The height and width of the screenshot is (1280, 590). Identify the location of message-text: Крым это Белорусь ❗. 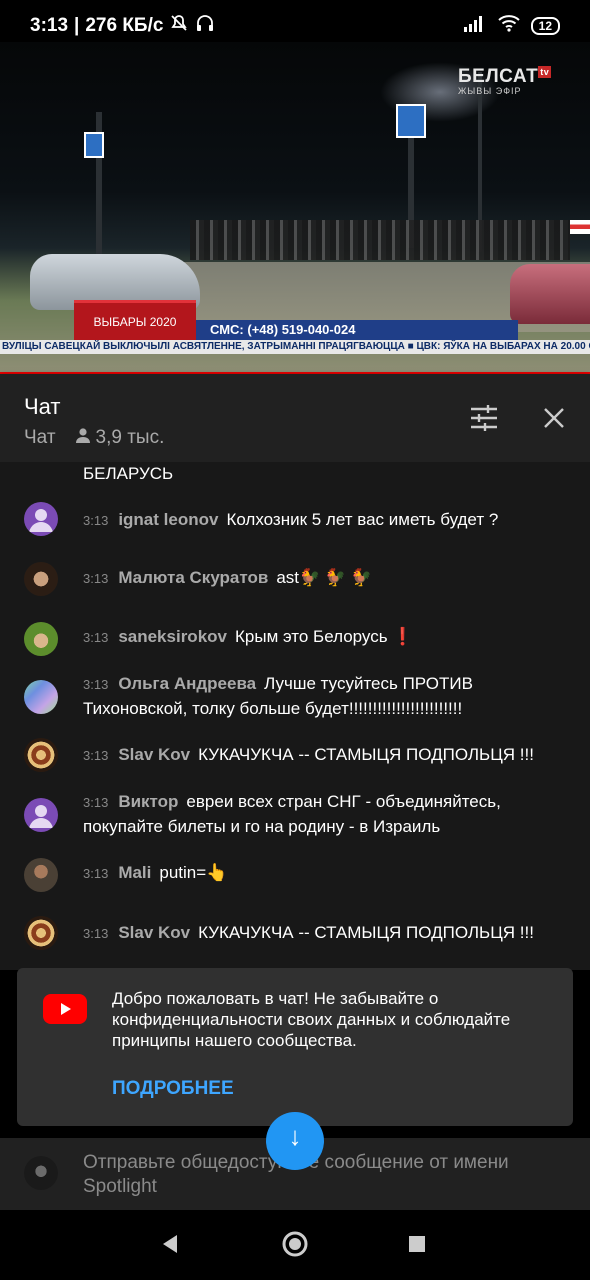
(324, 636).